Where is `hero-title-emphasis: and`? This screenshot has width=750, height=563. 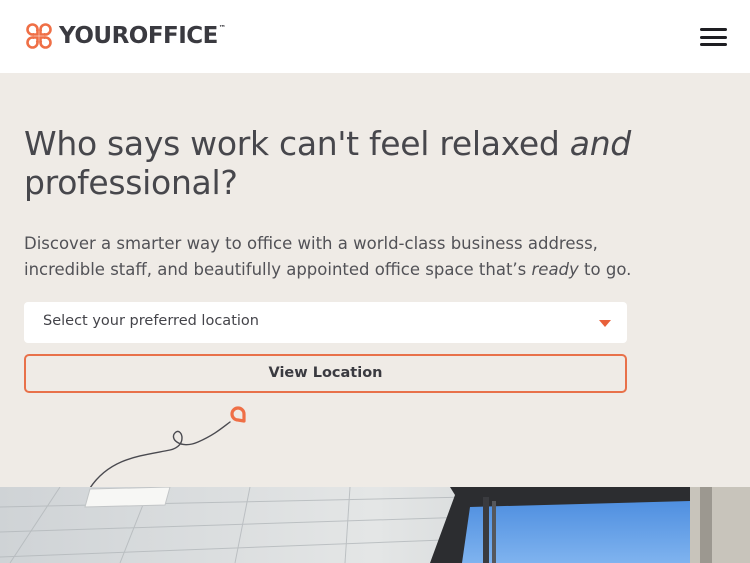
hero-title-emphasis: and is located at coordinates (600, 143).